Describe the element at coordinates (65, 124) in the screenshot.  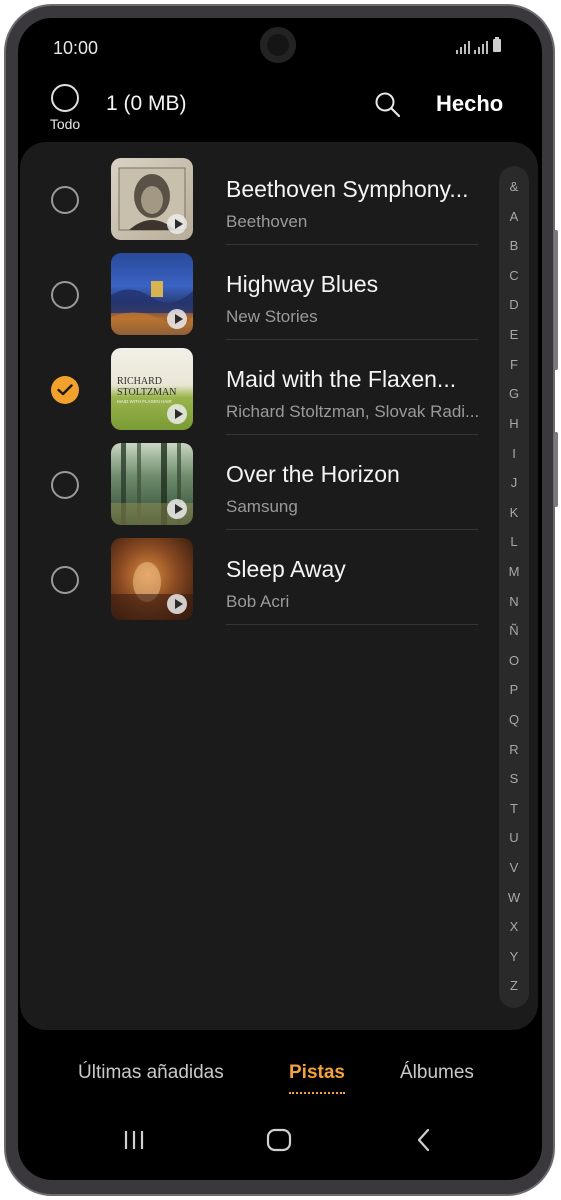
I see `select-all-label: Todo` at that location.